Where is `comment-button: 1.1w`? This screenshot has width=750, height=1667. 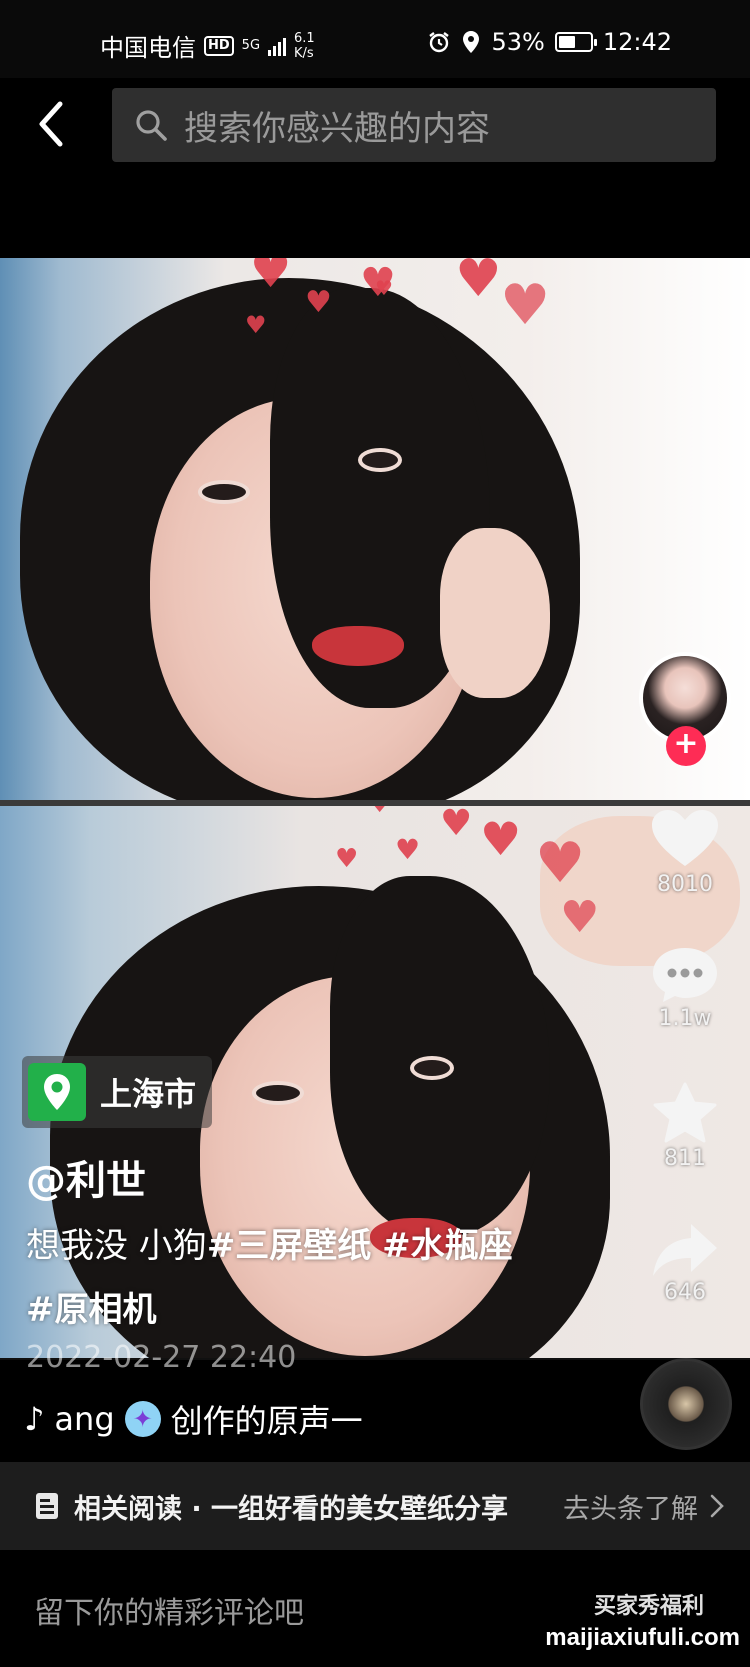
comment-button: 1.1w is located at coordinates (685, 987).